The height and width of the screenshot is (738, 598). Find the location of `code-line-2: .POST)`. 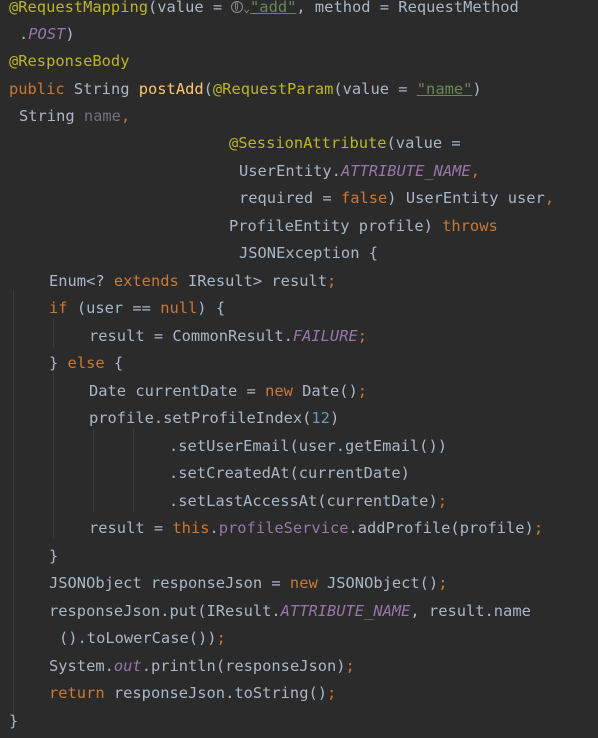

code-line-2: .POST) is located at coordinates (47, 34).